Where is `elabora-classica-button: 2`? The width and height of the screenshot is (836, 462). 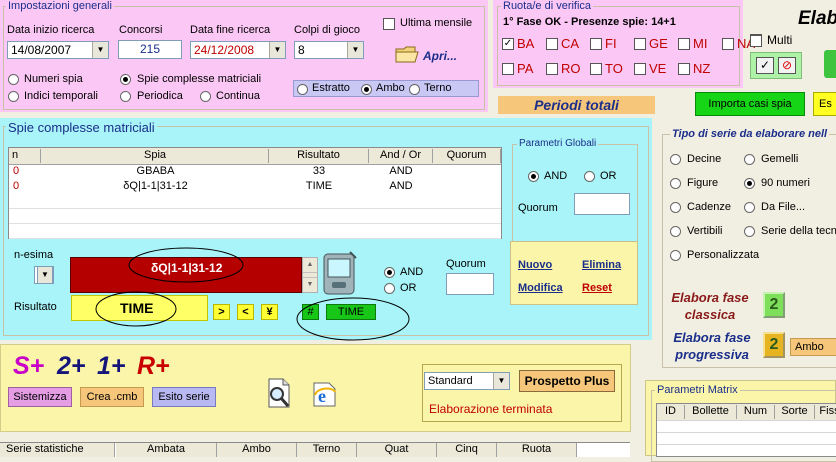
elabora-classica-button: 2 is located at coordinates (774, 305).